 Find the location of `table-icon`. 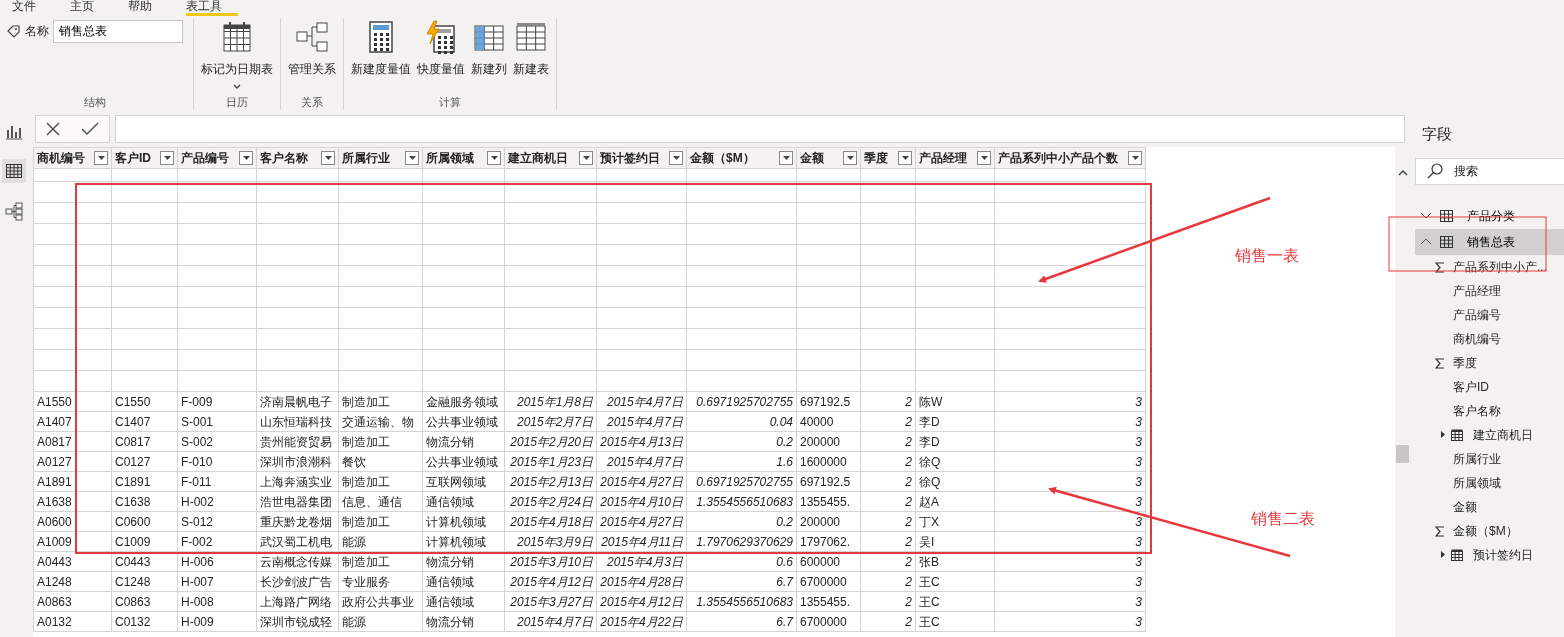

table-icon is located at coordinates (14, 171).